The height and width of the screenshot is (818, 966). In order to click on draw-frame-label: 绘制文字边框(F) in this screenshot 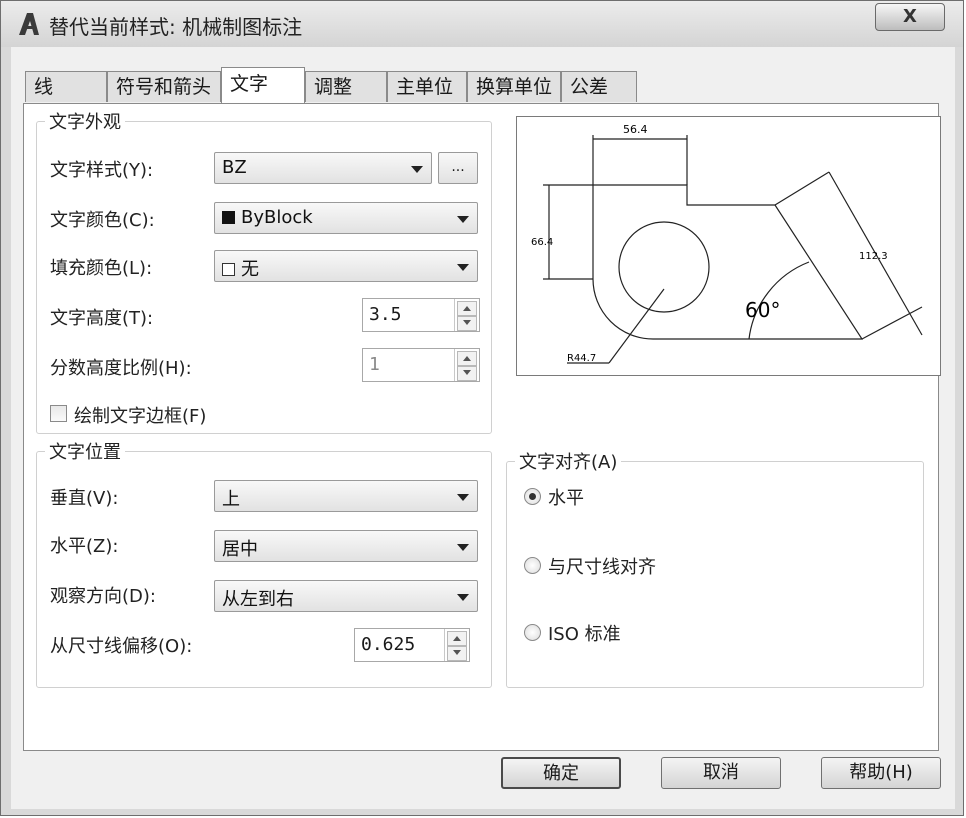, I will do `click(140, 416)`.